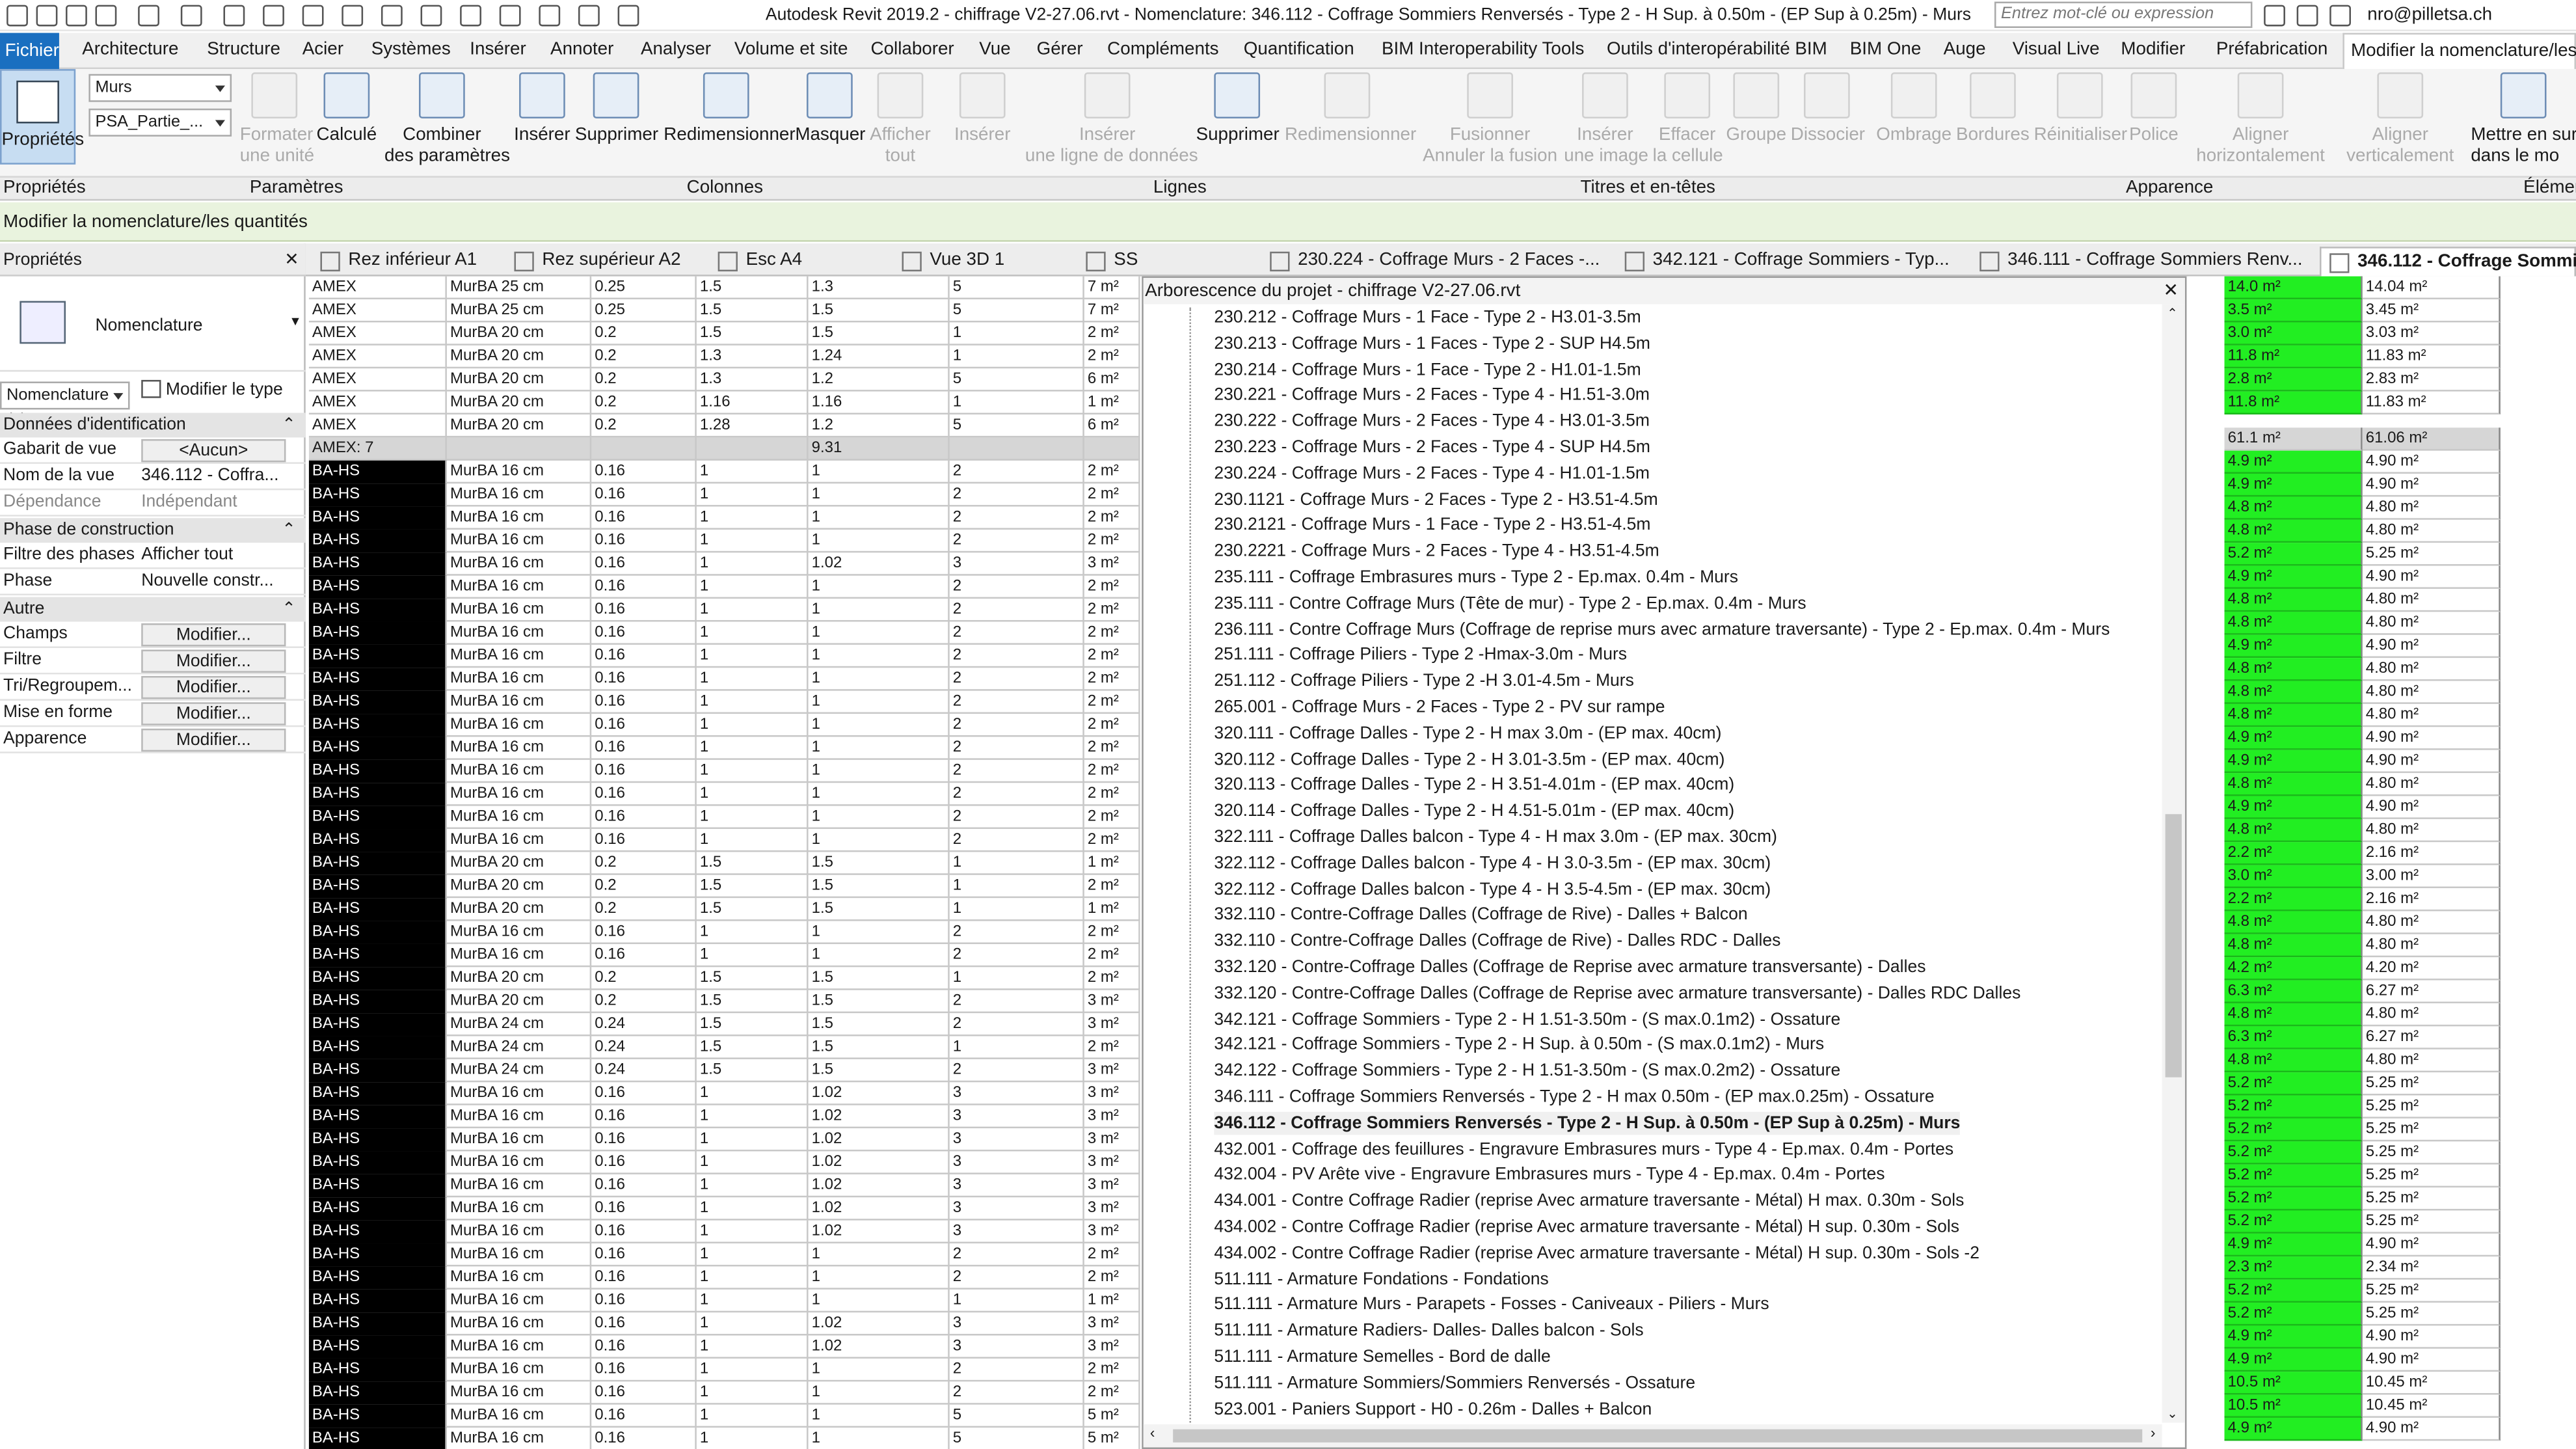  I want to click on table-row: 11.8 m² 11.83 m², so click(2382, 403).